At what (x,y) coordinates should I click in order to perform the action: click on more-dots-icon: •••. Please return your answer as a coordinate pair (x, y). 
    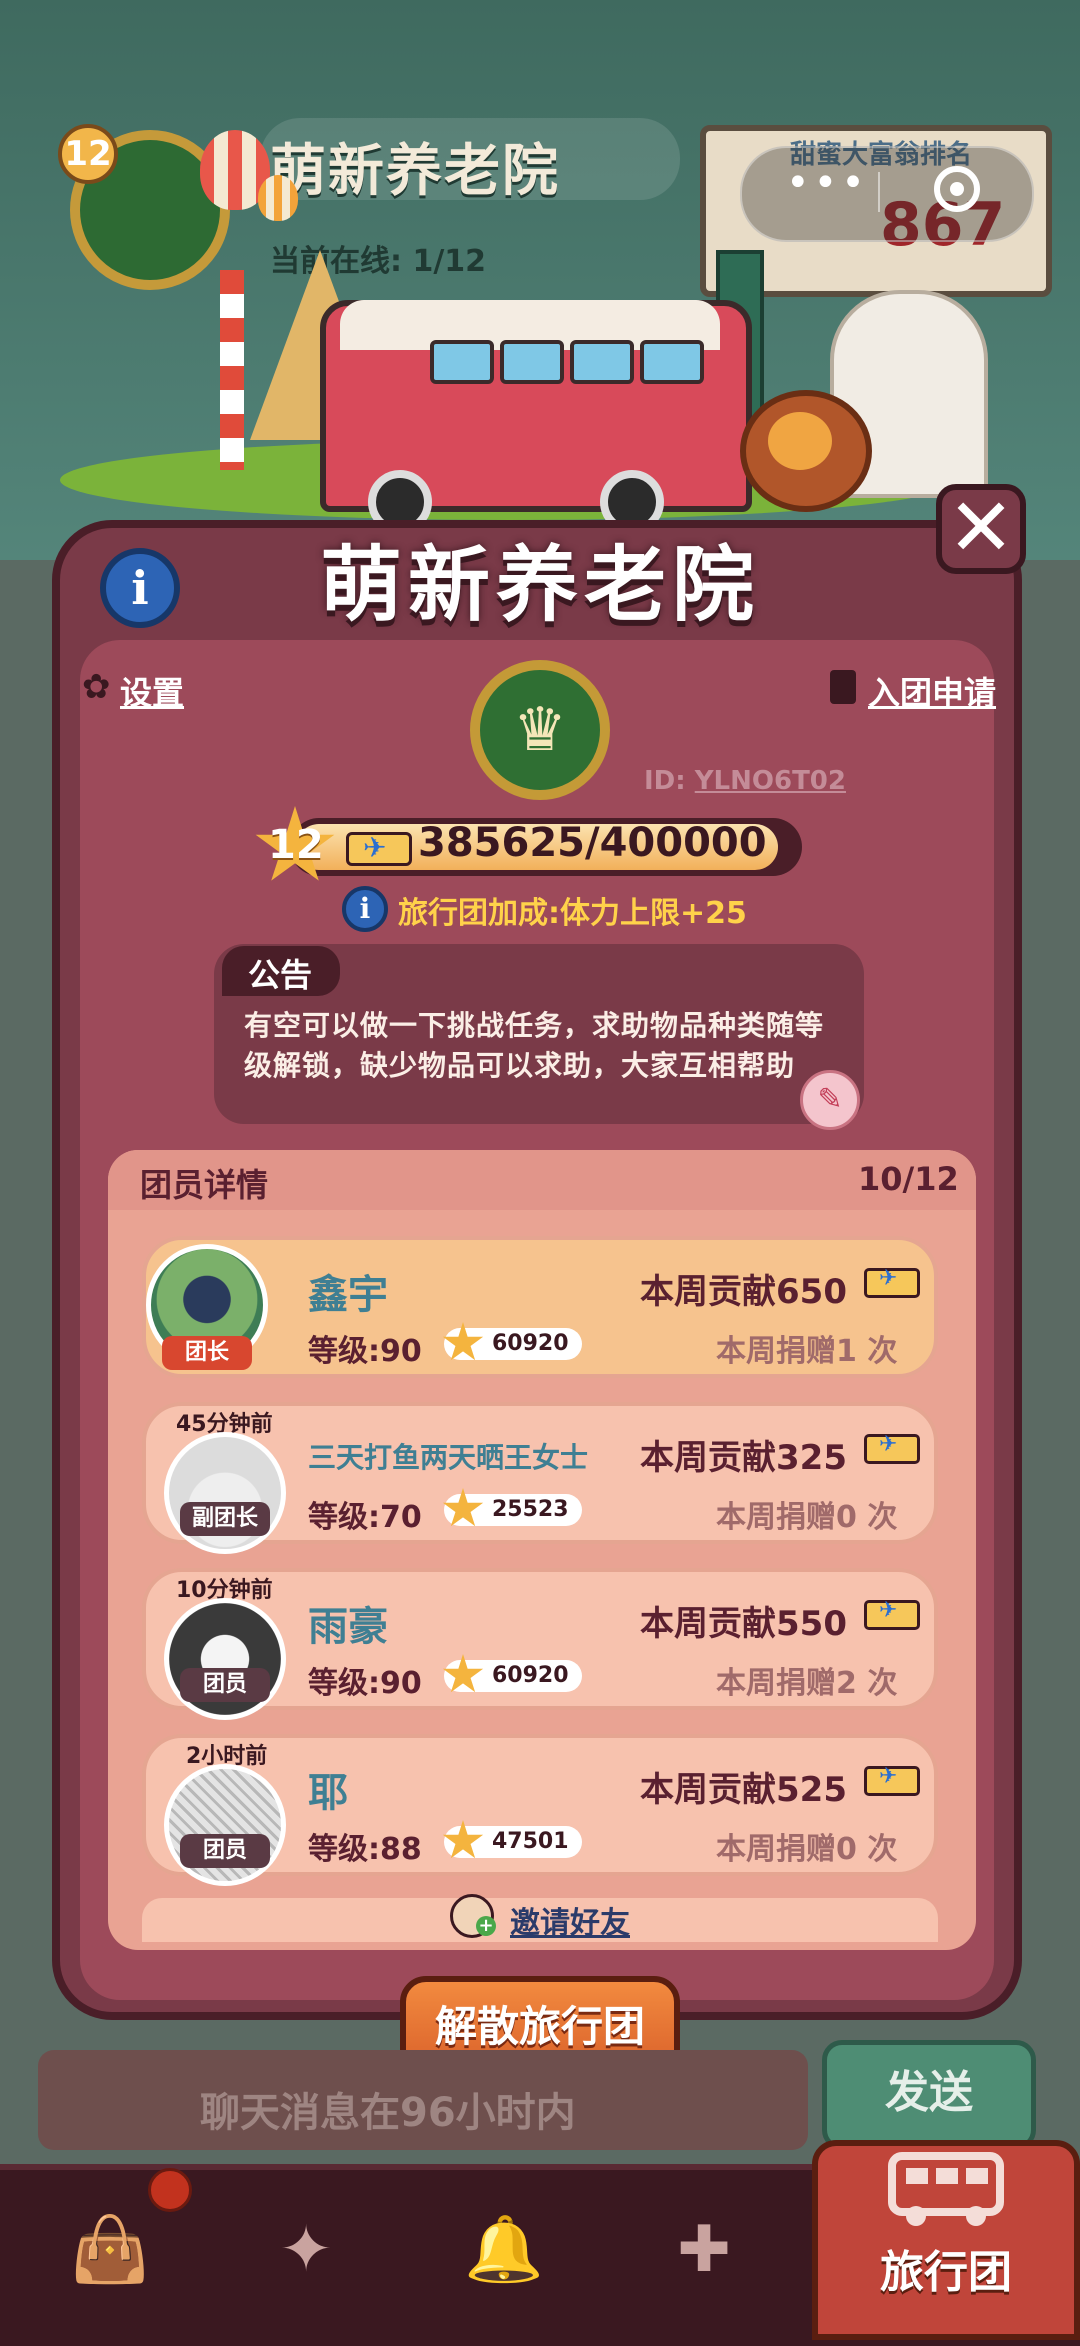
    Looking at the image, I should click on (827, 183).